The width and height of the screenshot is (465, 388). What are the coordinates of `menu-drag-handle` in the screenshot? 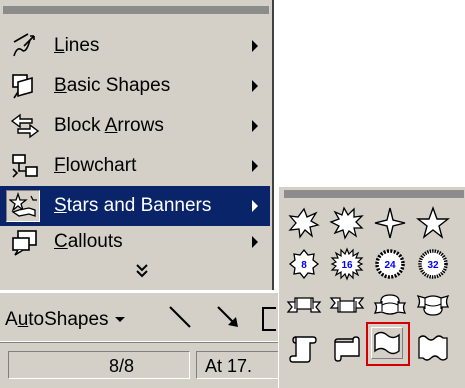 It's located at (136, 10).